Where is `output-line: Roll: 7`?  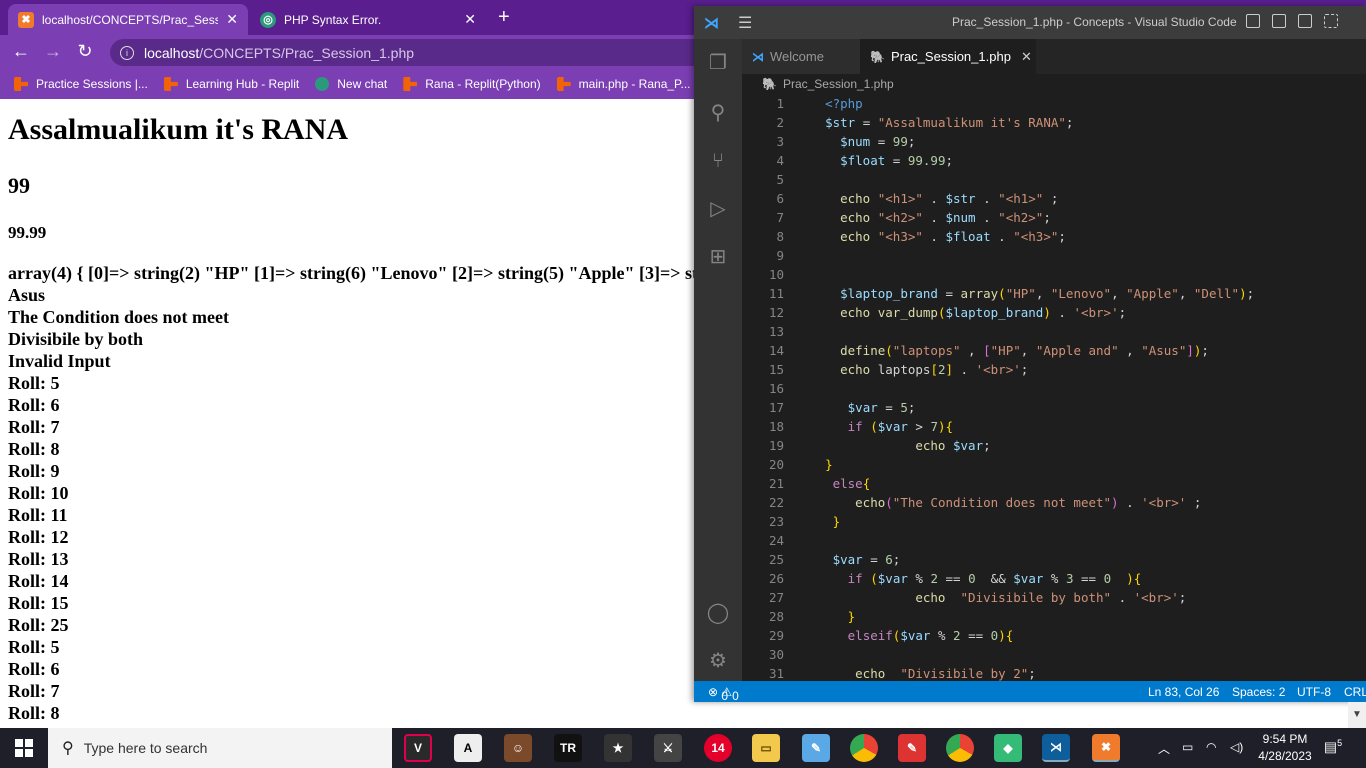
output-line: Roll: 7 is located at coordinates (34, 427).